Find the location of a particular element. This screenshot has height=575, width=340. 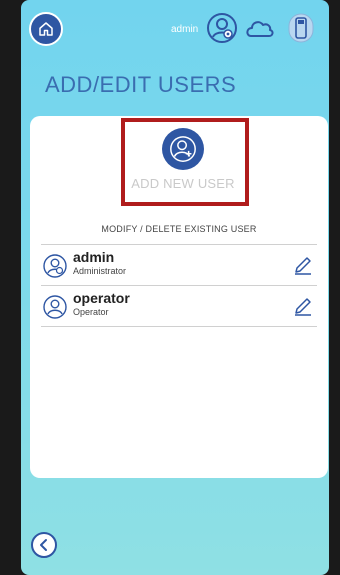

user-row-operator: operator Operator is located at coordinates (179, 306).